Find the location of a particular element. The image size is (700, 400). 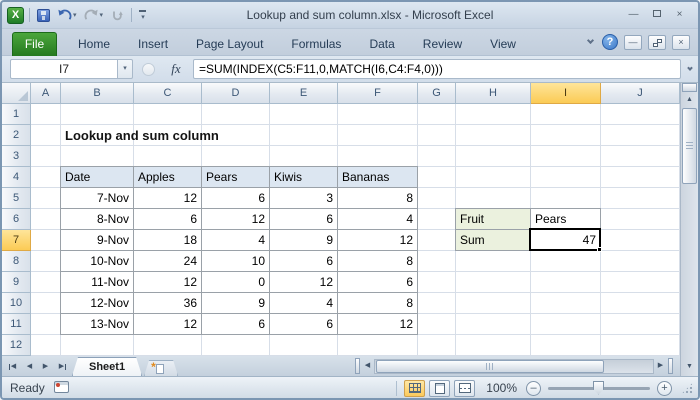

cell-B4: Date is located at coordinates (97, 177).